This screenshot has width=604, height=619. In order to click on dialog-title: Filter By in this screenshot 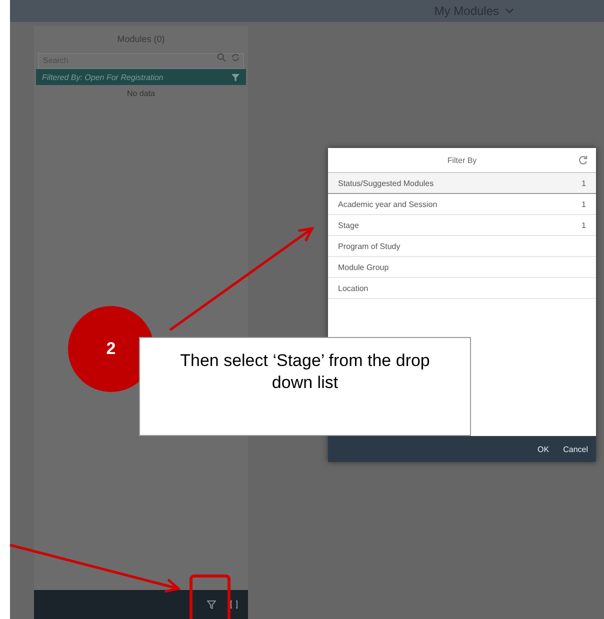, I will do `click(462, 160)`.